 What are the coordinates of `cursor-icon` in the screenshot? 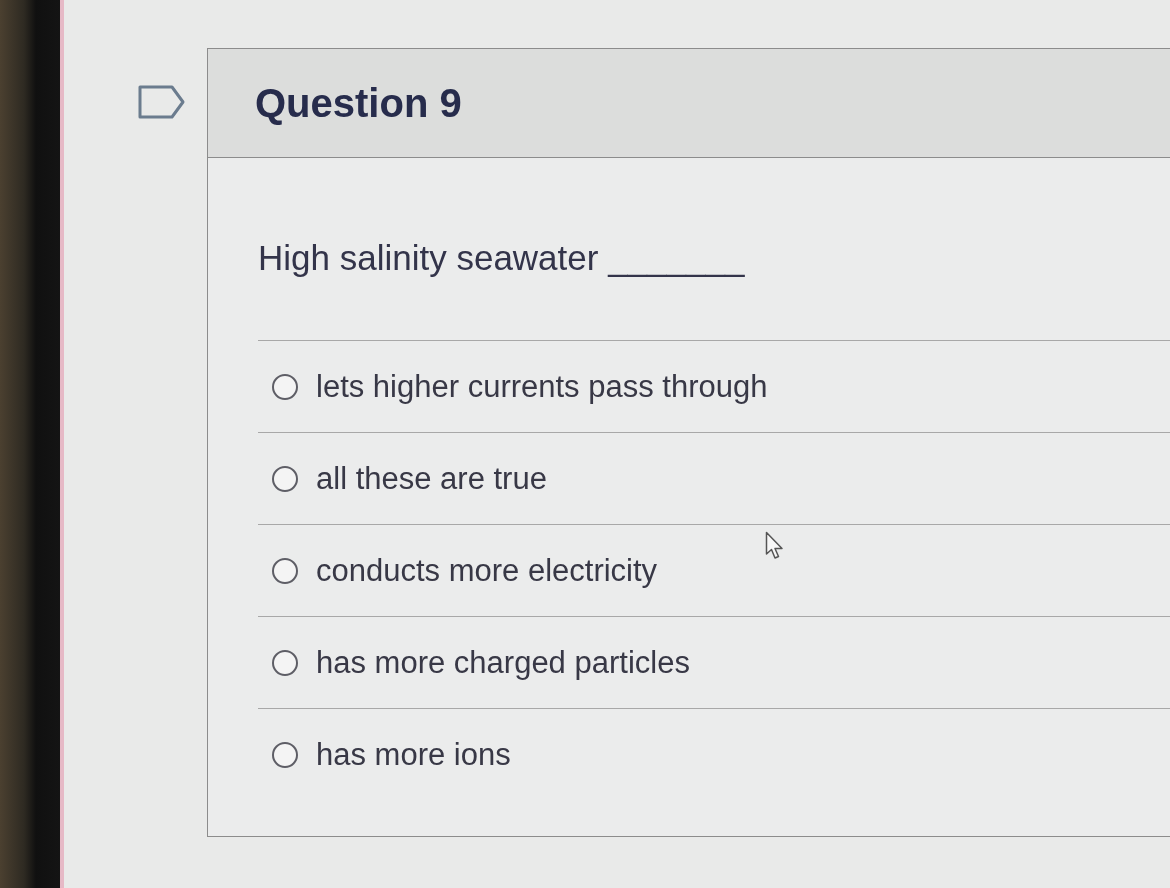 It's located at (775, 545).